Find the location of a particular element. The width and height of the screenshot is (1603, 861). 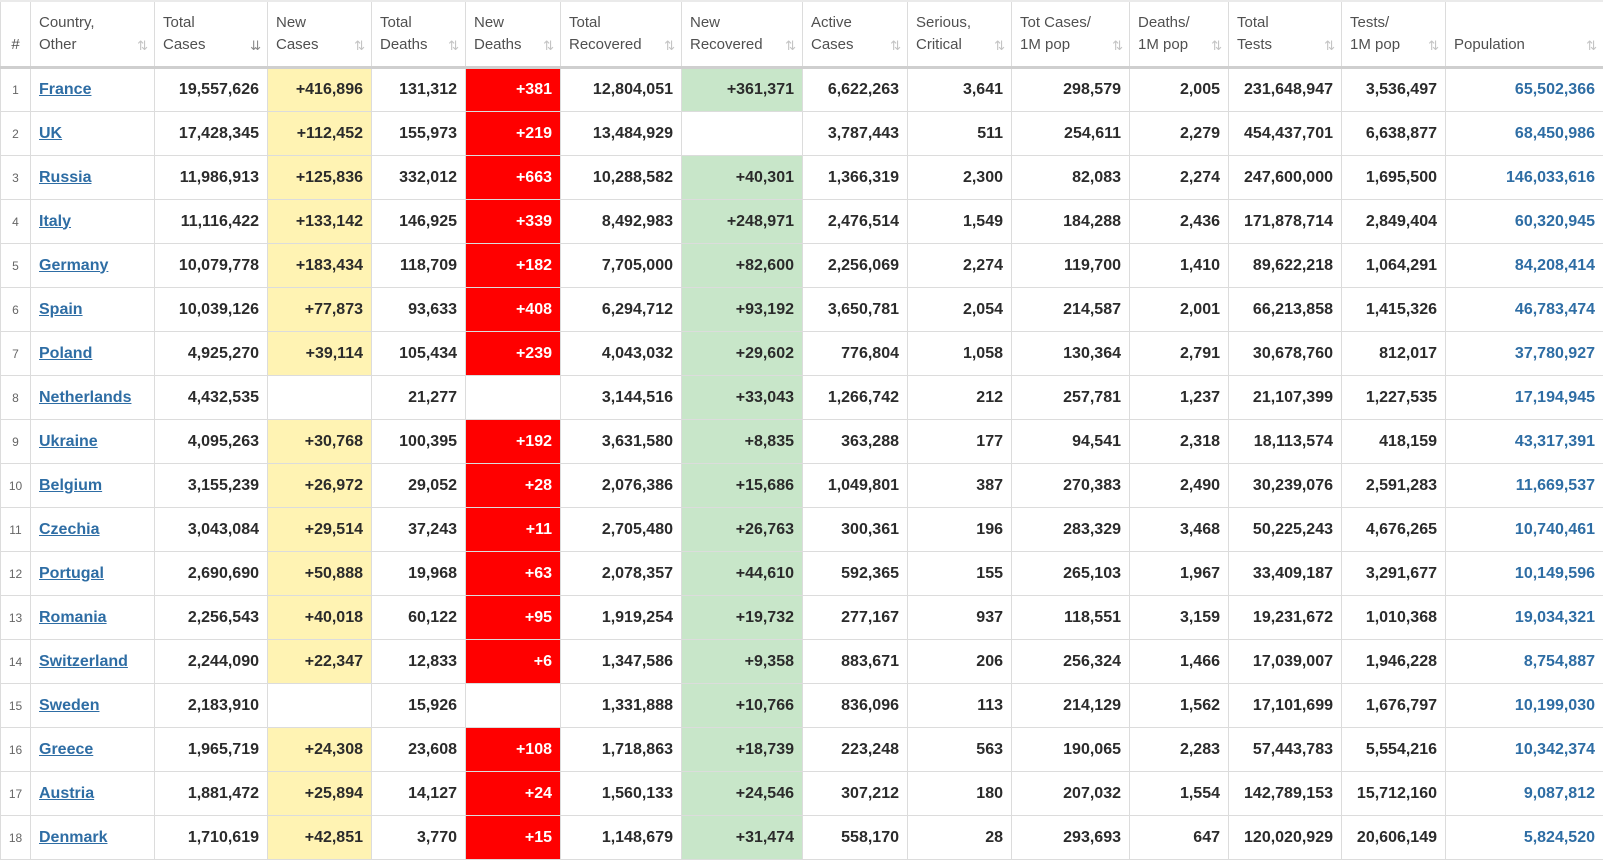

total-tests-cell: 231,648,947 is located at coordinates (1285, 89).